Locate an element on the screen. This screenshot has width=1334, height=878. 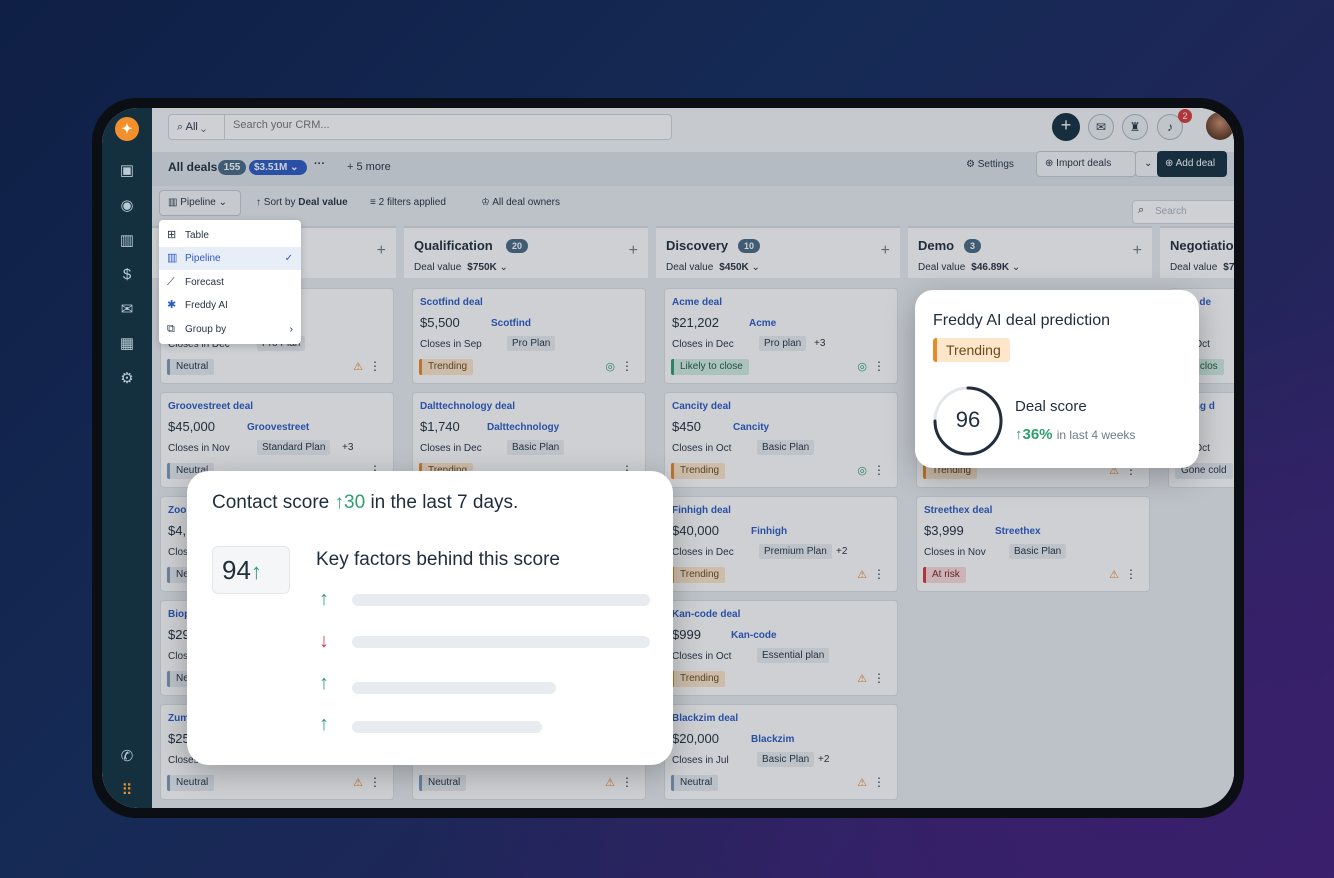
global-search: ⌕ All ⌄ is located at coordinates (420, 127).